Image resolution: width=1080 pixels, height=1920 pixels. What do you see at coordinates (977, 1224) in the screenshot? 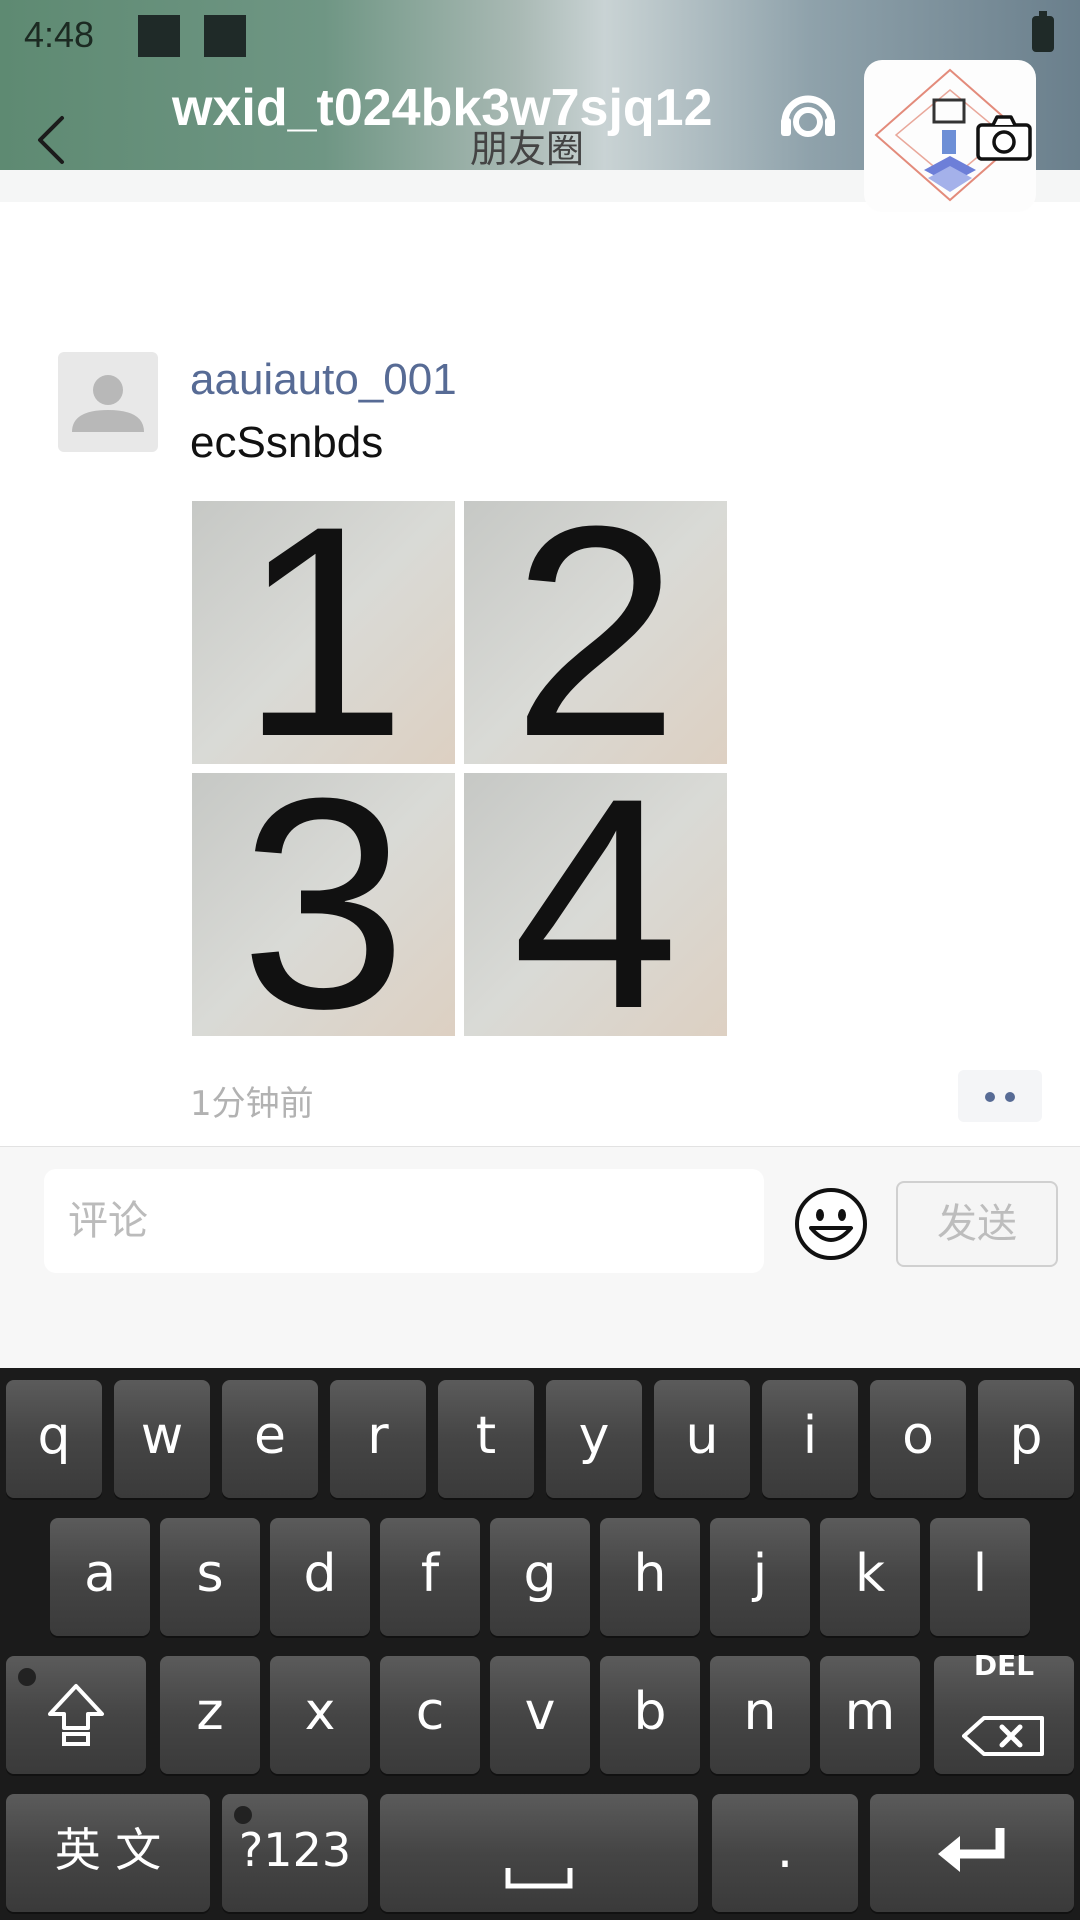
I see `send-button: 发送` at bounding box center [977, 1224].